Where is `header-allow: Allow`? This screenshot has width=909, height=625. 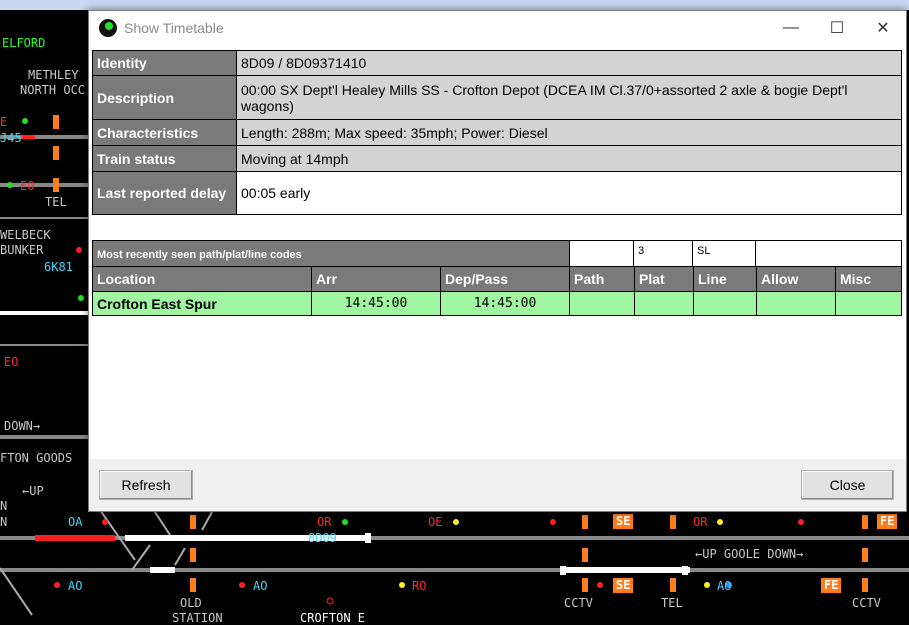 header-allow: Allow is located at coordinates (796, 279).